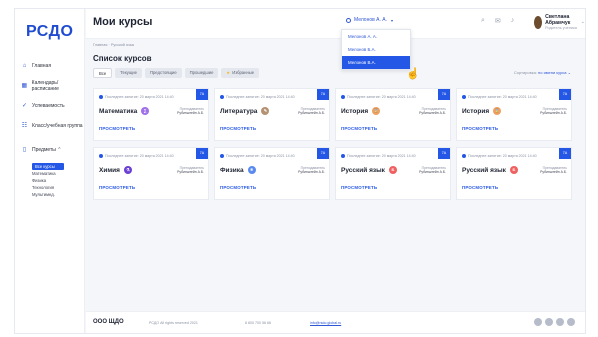 The width and height of the screenshot is (598, 337). I want to click on subject-name: Физика, so click(232, 170).